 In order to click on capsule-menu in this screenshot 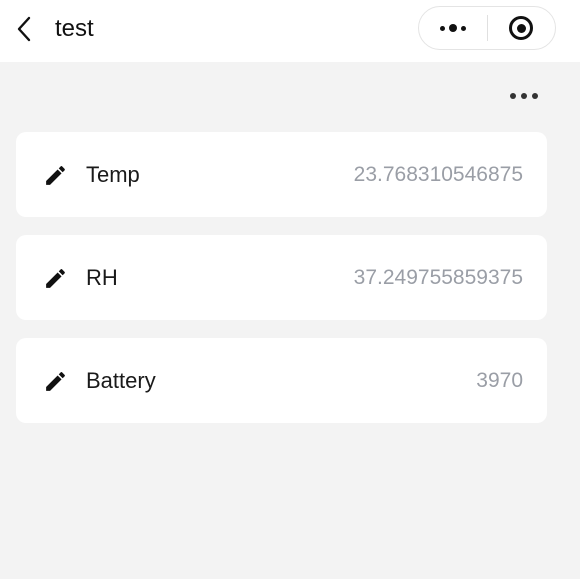, I will do `click(487, 28)`.